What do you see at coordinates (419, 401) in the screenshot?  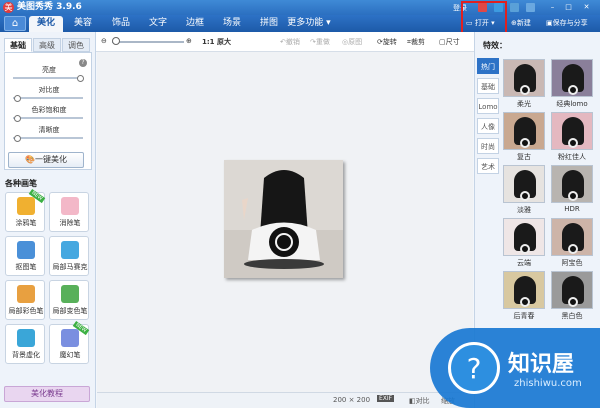 I see `compare-button: ◧对比` at bounding box center [419, 401].